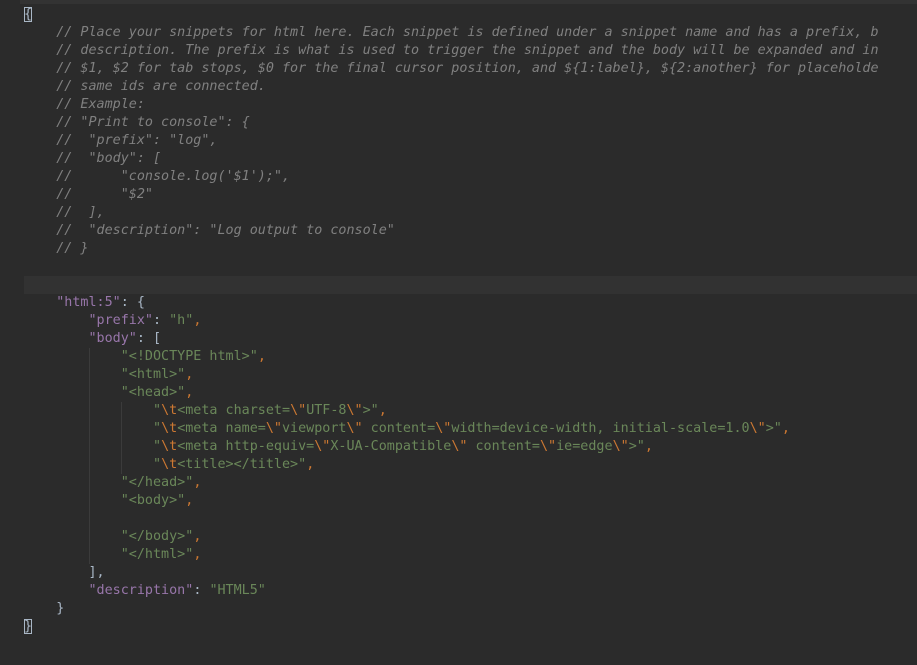 This screenshot has width=917, height=665. What do you see at coordinates (470, 105) in the screenshot?
I see `code-line: // Example:` at bounding box center [470, 105].